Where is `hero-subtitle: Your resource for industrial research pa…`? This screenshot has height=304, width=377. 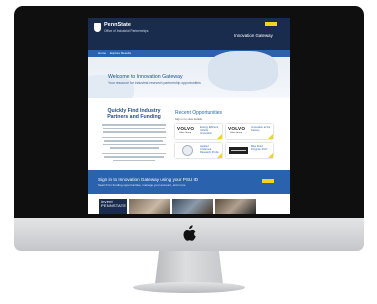 hero-subtitle: Your resource for industrial research pa… is located at coordinates (154, 83).